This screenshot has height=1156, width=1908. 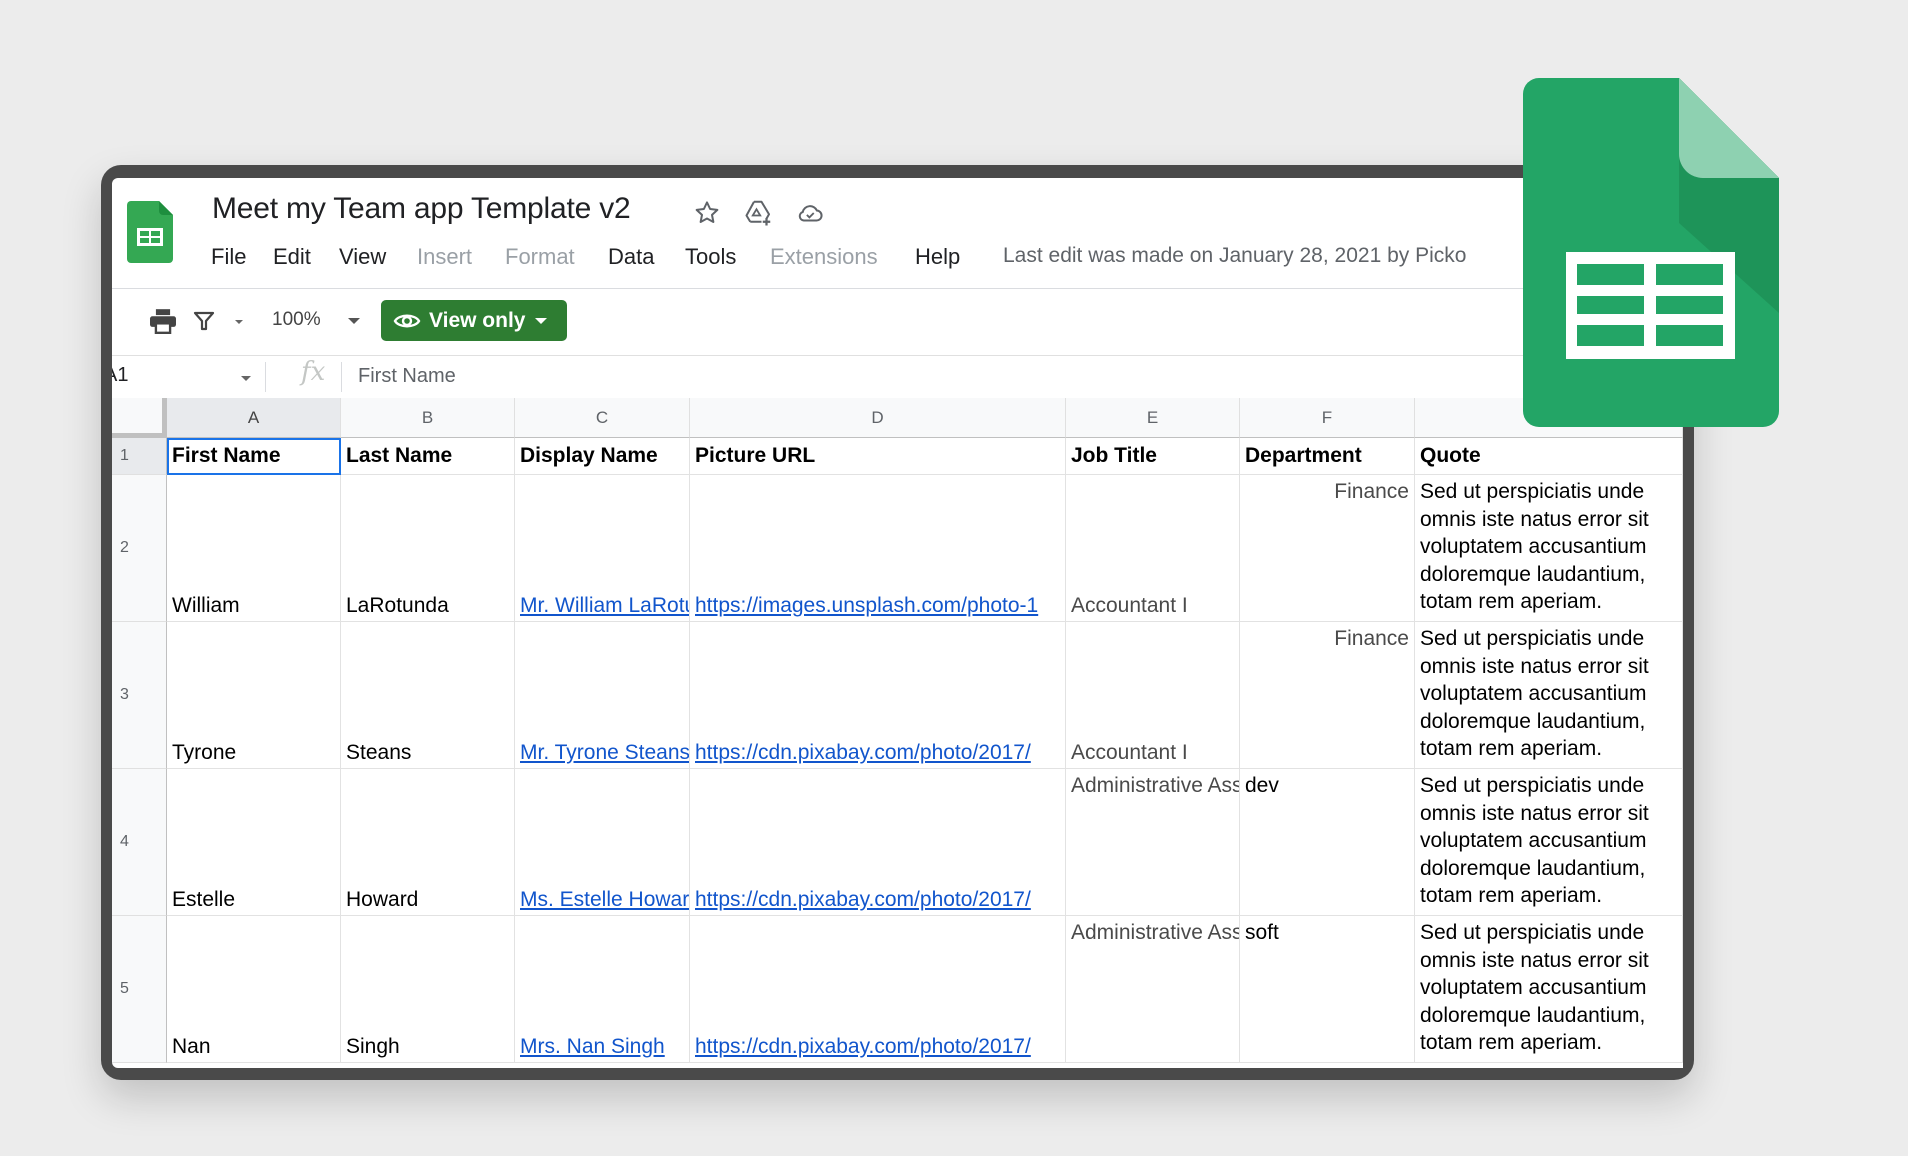 I want to click on menu-edit: Edit, so click(x=292, y=257).